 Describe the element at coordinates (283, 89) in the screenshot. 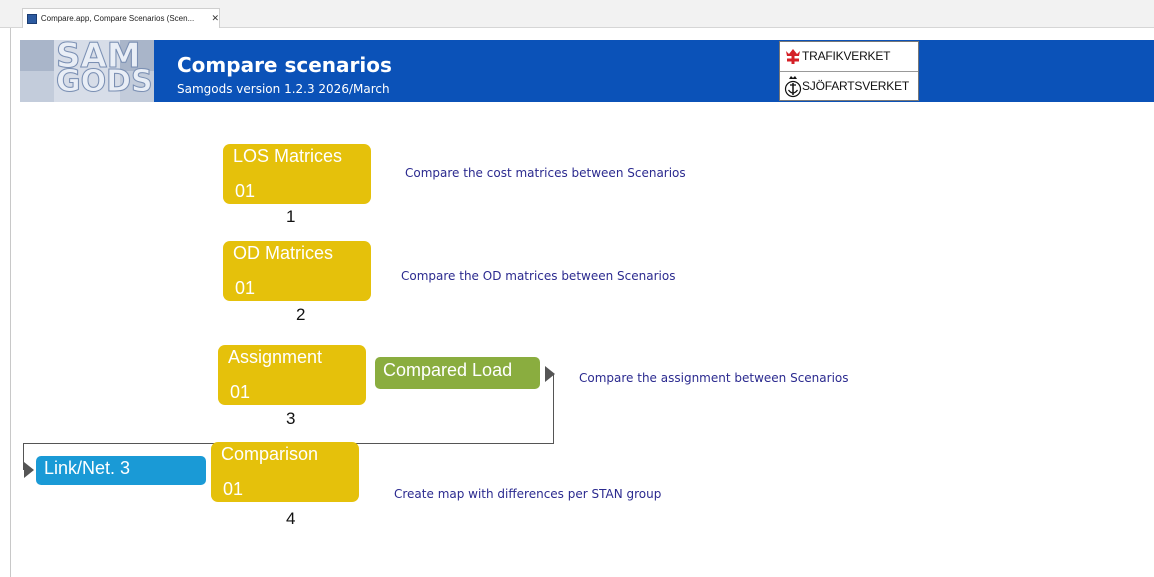

I see `page-subtitle: Samgods version 1.2.3 2026/March` at that location.